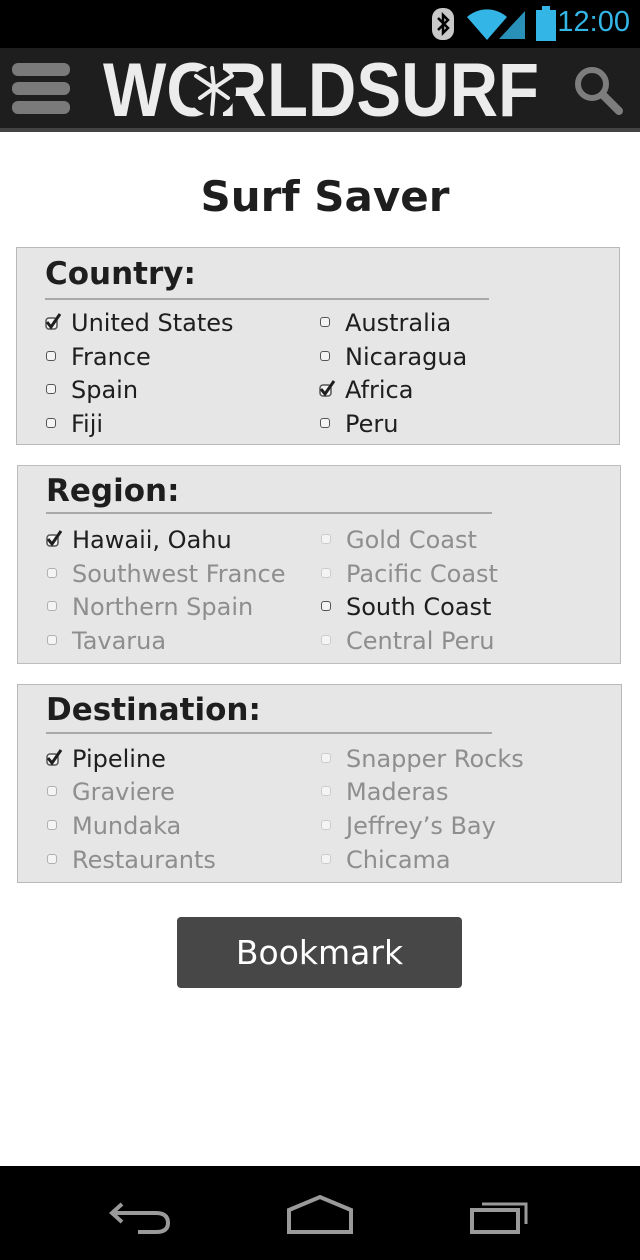 Image resolution: width=640 pixels, height=1260 pixels. What do you see at coordinates (41, 90) in the screenshot?
I see `menu-icon` at bounding box center [41, 90].